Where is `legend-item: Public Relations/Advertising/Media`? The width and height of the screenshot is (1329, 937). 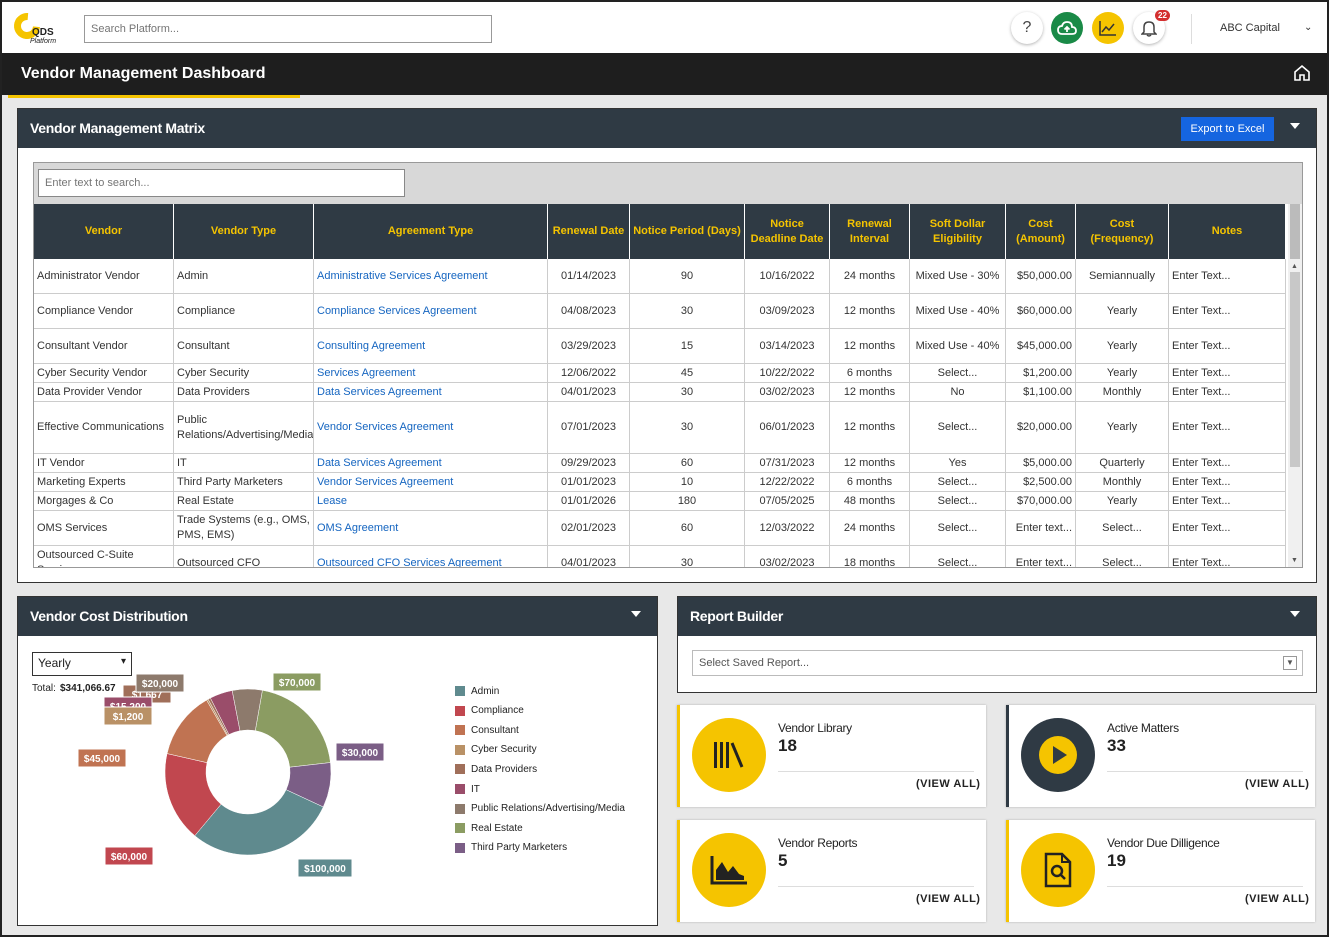
legend-item: Public Relations/Advertising/Media is located at coordinates (540, 809).